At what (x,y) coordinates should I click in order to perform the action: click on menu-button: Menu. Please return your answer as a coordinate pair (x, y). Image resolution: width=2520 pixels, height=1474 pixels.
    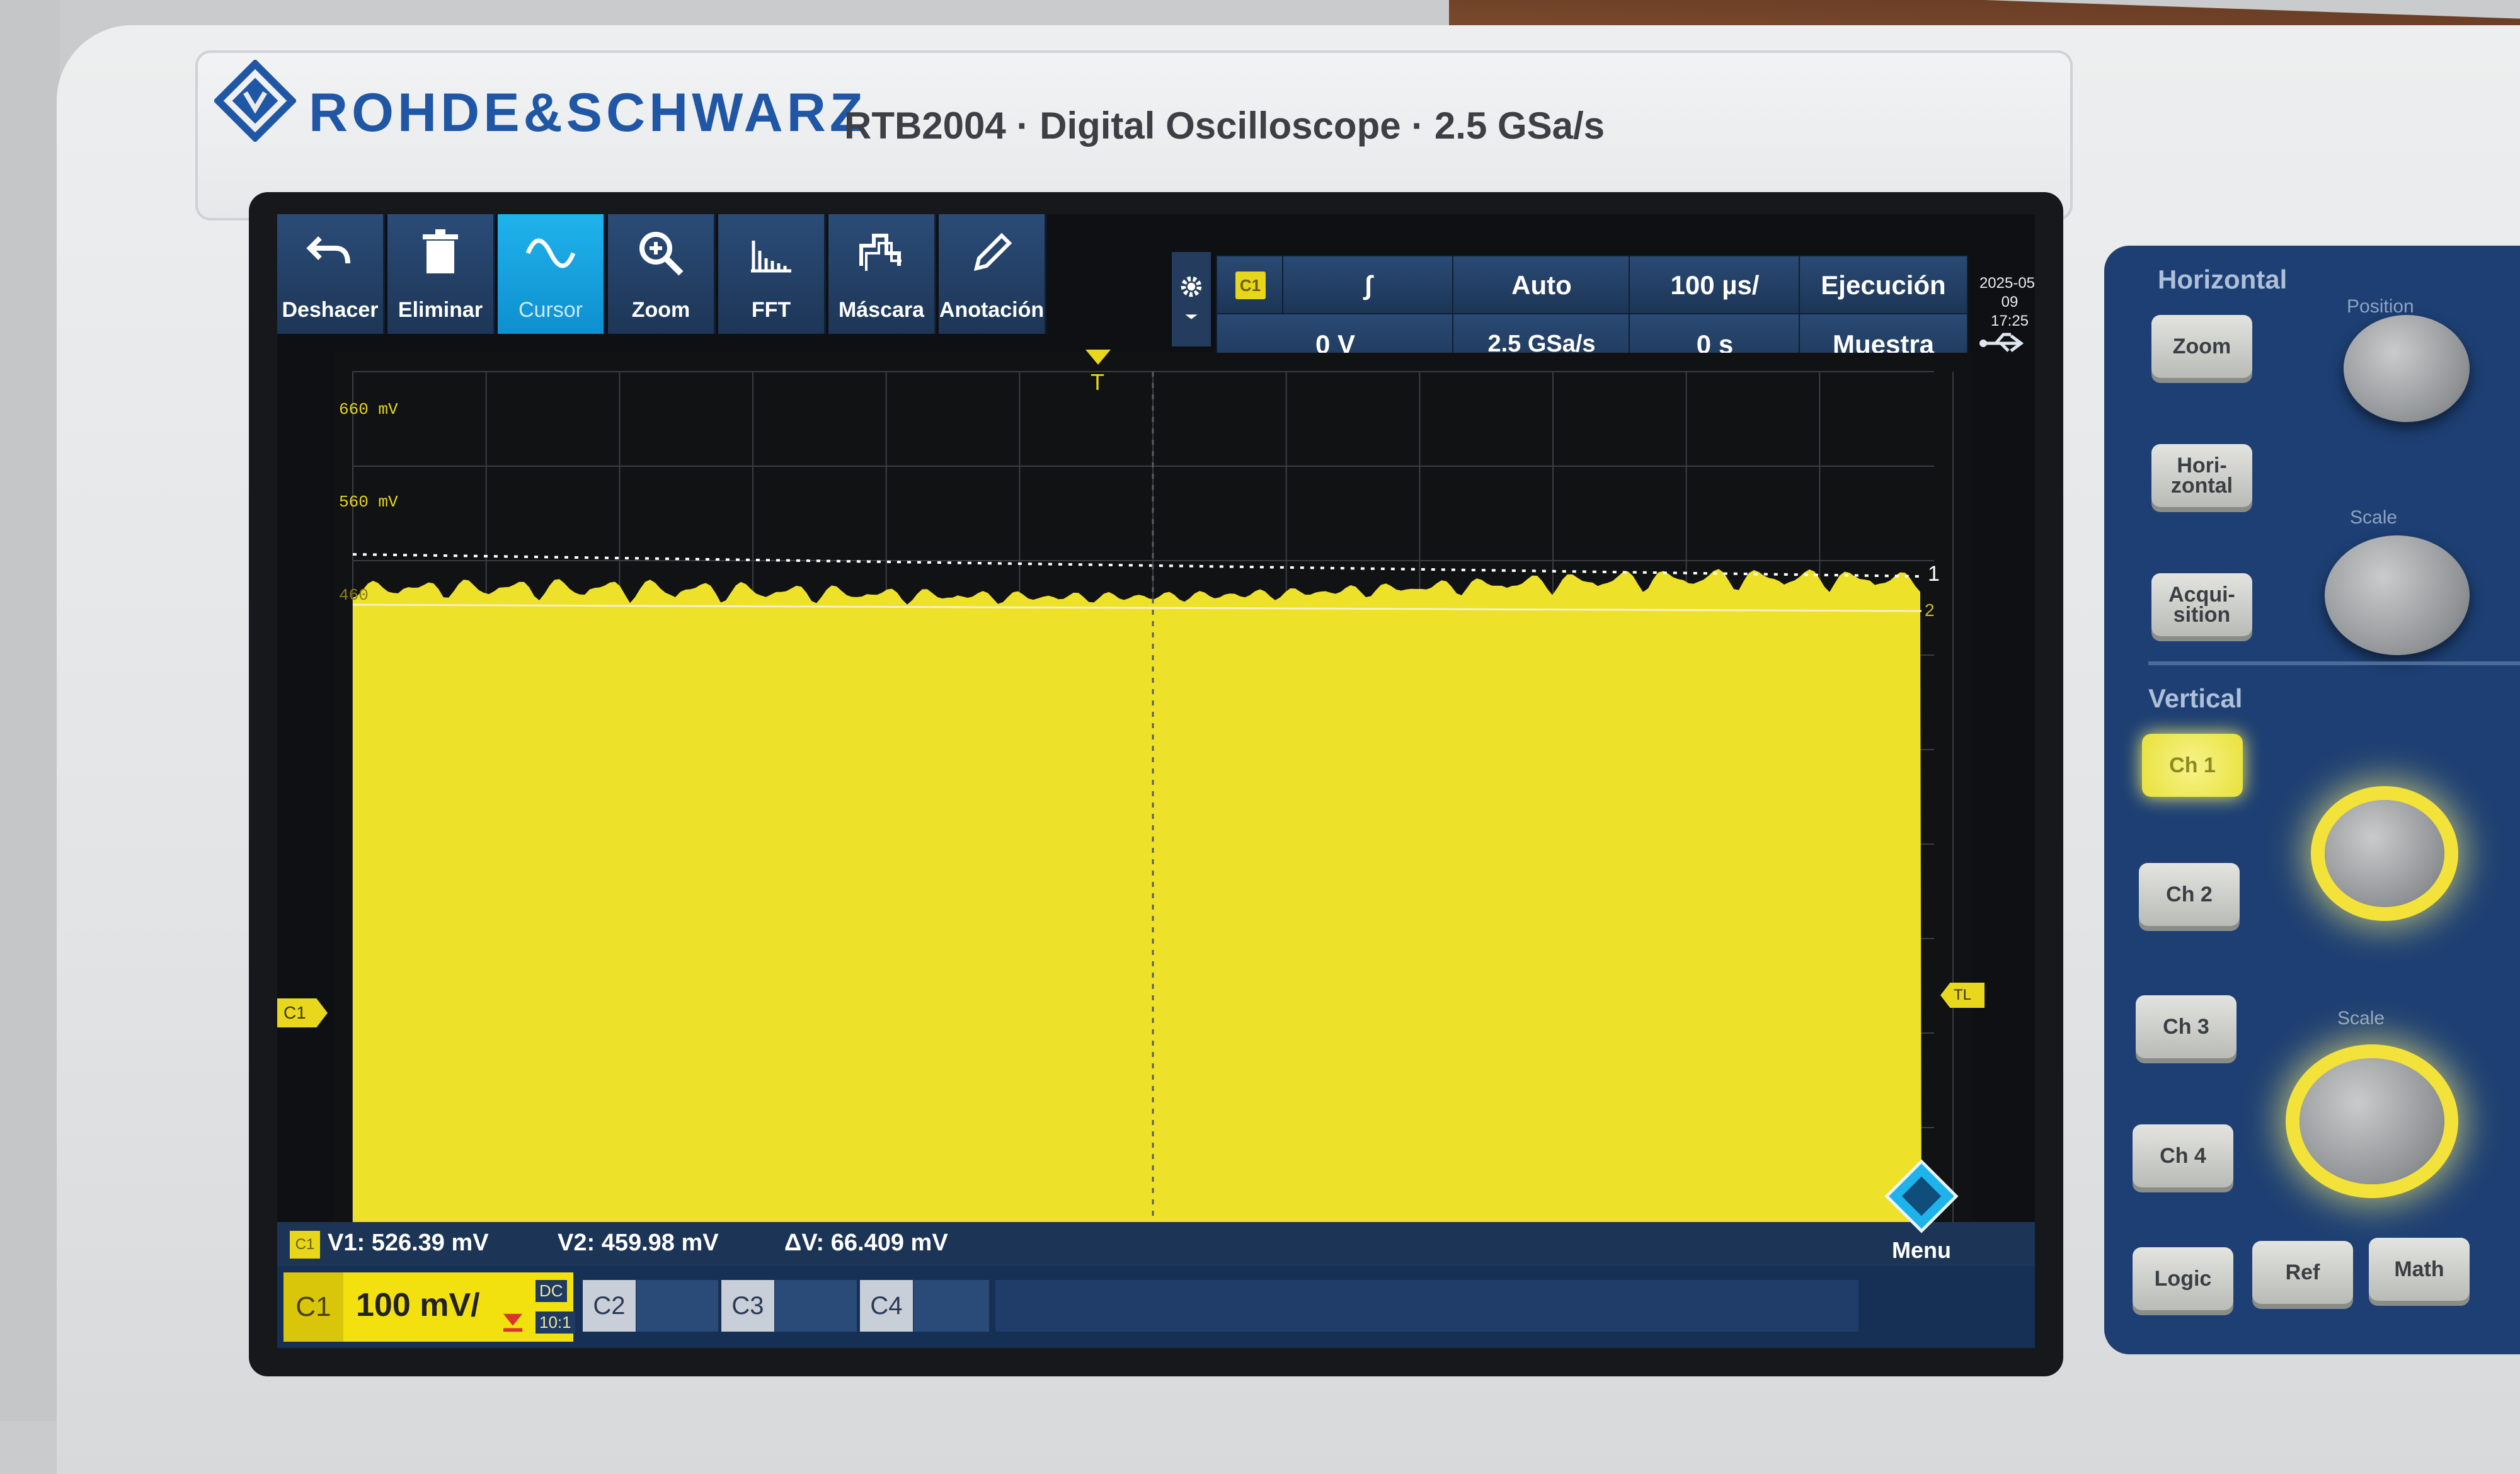
    Looking at the image, I should click on (1921, 1214).